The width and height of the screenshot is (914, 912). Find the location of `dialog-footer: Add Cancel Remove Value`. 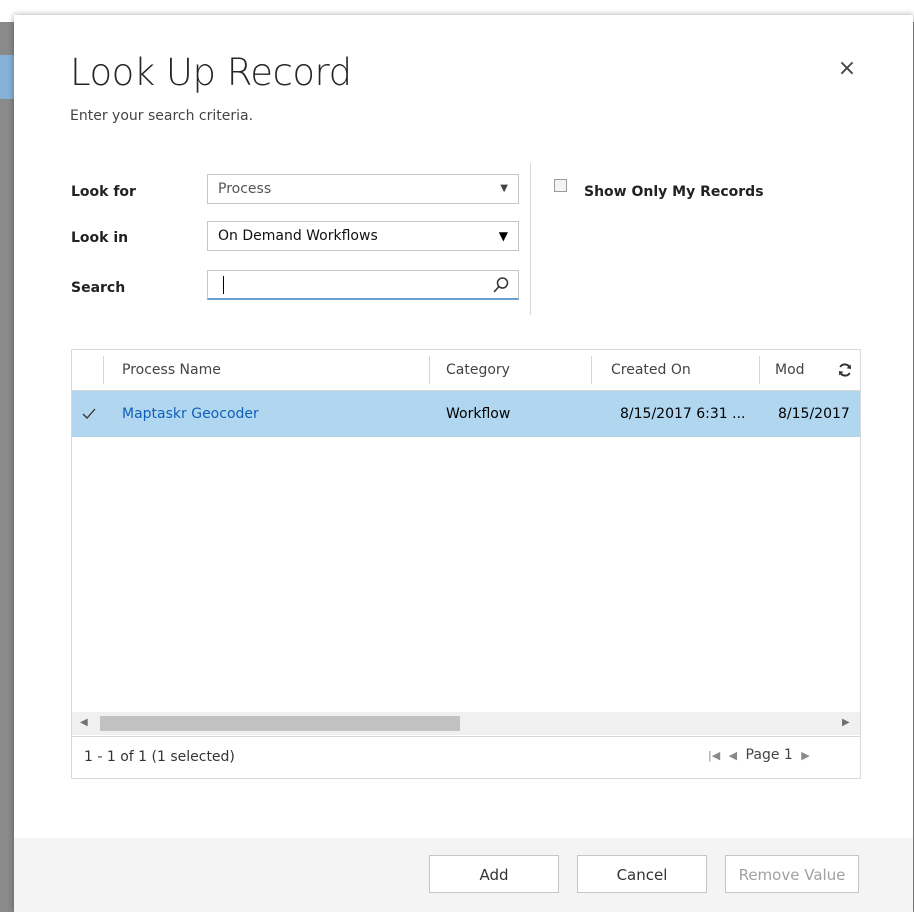

dialog-footer: Add Cancel Remove Value is located at coordinates (463, 875).